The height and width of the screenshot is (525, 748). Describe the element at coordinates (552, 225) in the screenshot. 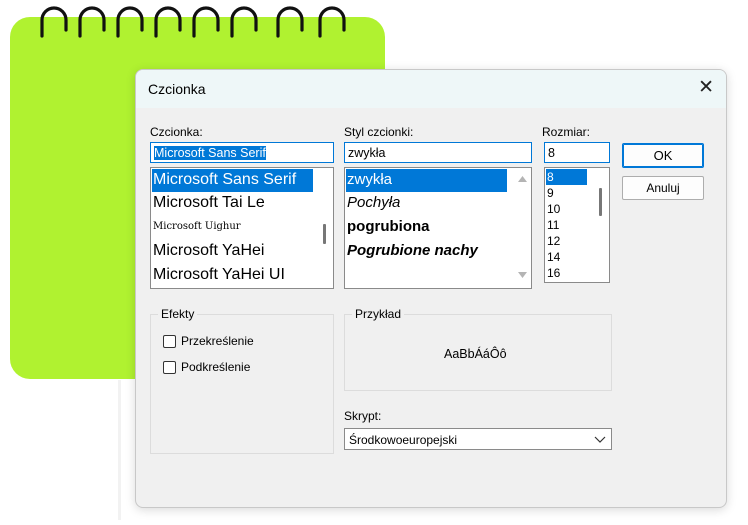

I see `size-list-item: 11` at that location.